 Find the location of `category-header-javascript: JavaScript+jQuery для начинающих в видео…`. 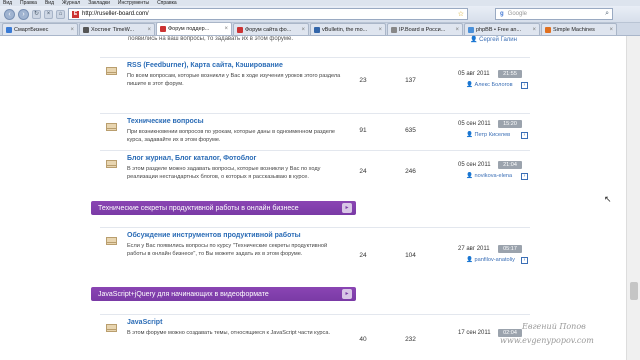

category-header-javascript: JavaScript+jQuery для начинающих в видео… is located at coordinates (223, 294).